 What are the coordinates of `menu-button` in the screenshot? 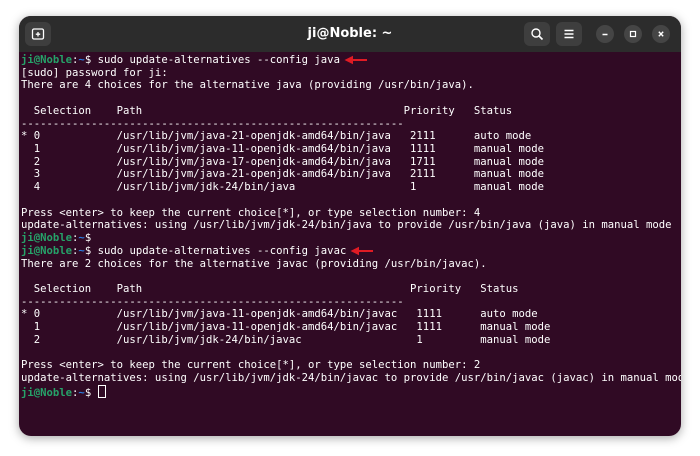 It's located at (569, 34).